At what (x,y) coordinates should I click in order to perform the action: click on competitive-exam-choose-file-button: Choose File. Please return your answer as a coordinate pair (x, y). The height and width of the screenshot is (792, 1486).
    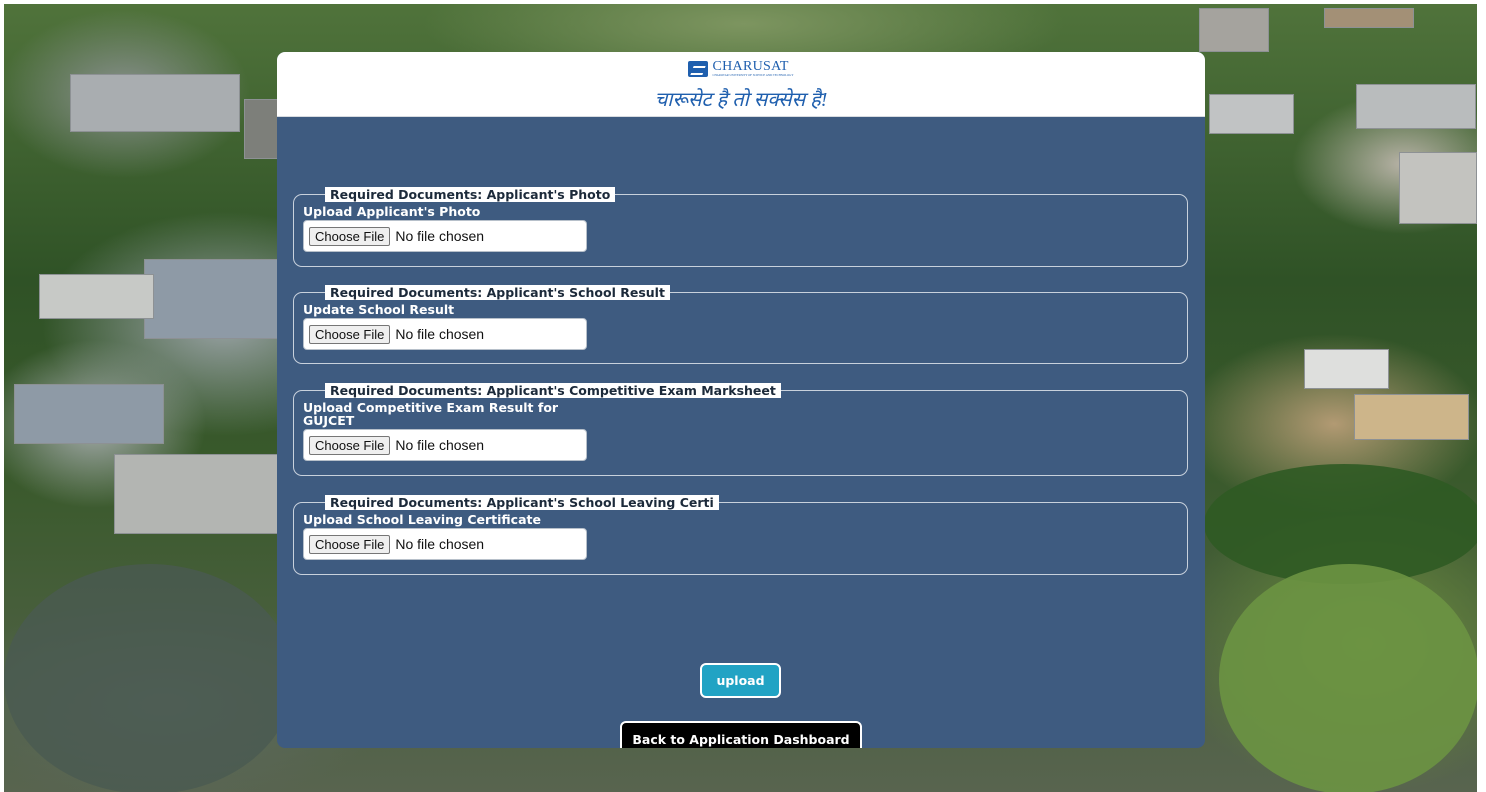
    Looking at the image, I should click on (350, 445).